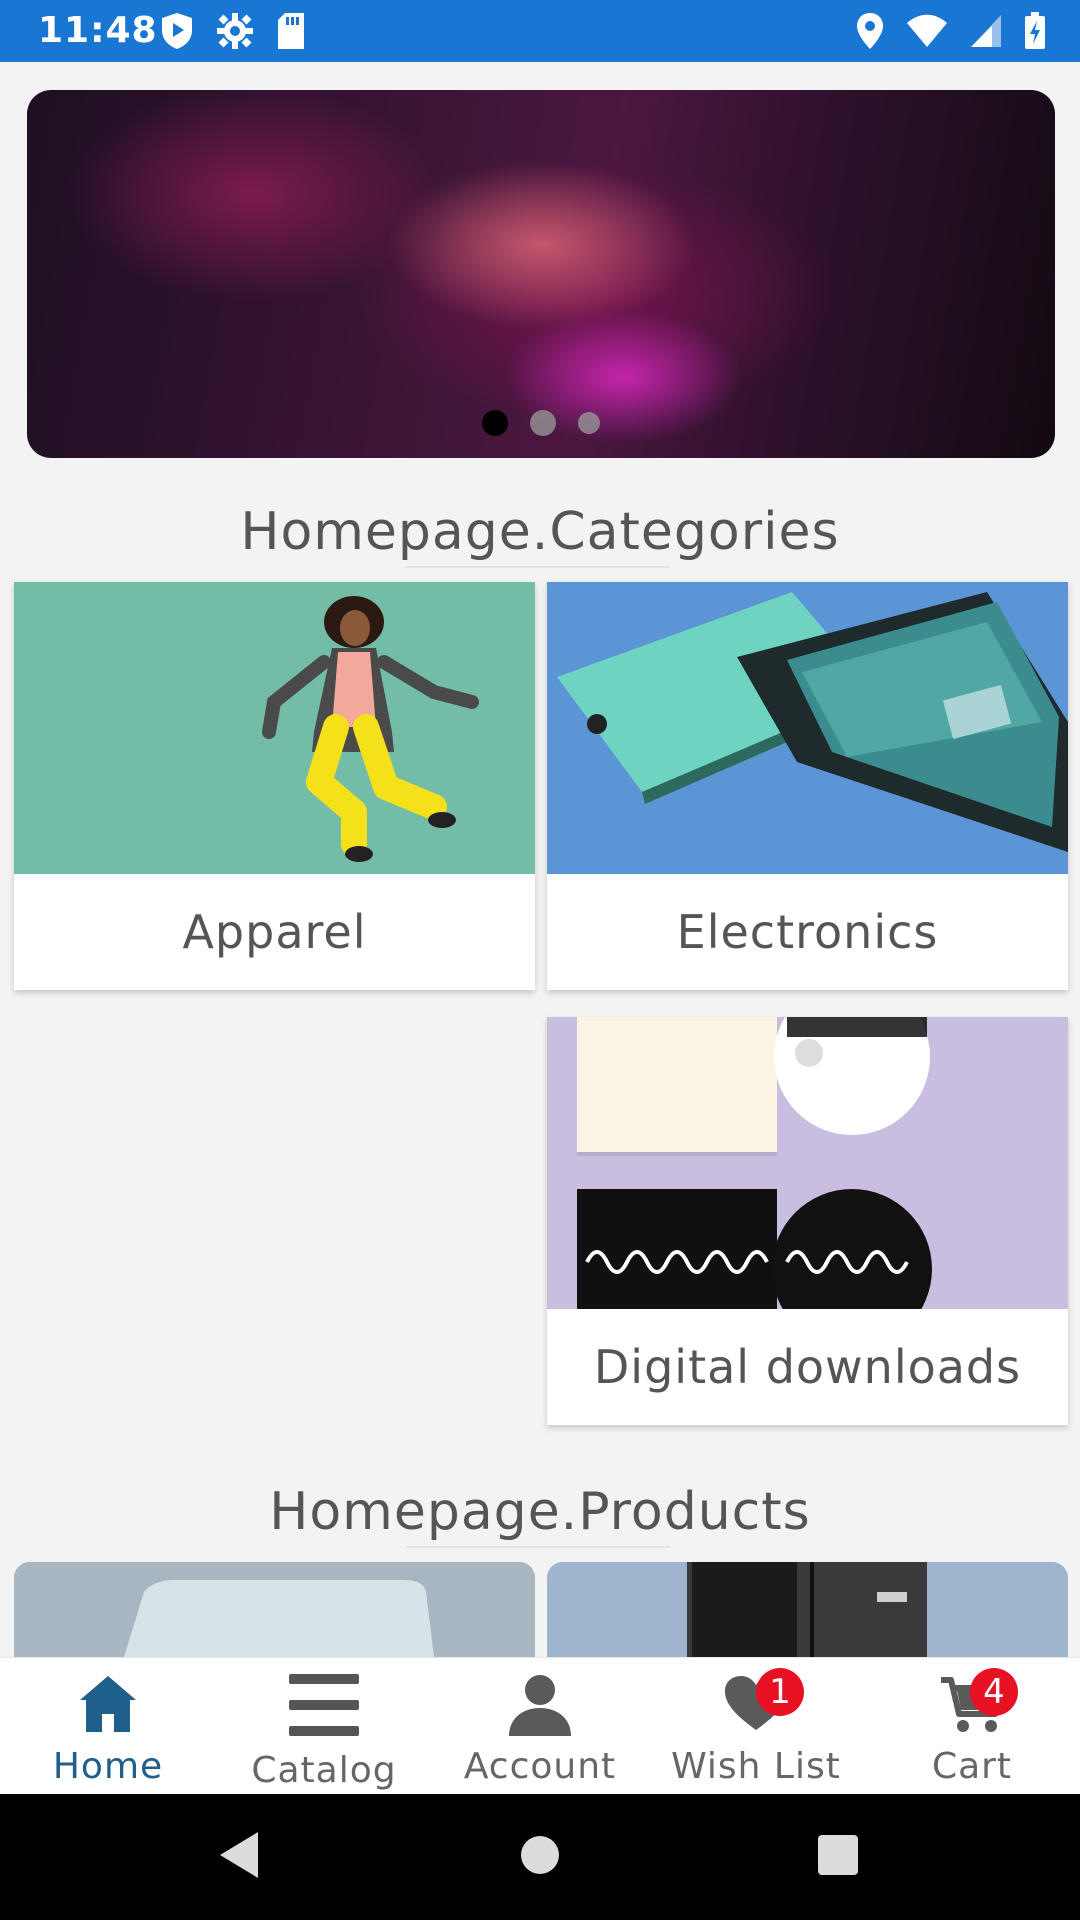 The image size is (1080, 1920). I want to click on category-card-apparel: Apparel, so click(274, 786).